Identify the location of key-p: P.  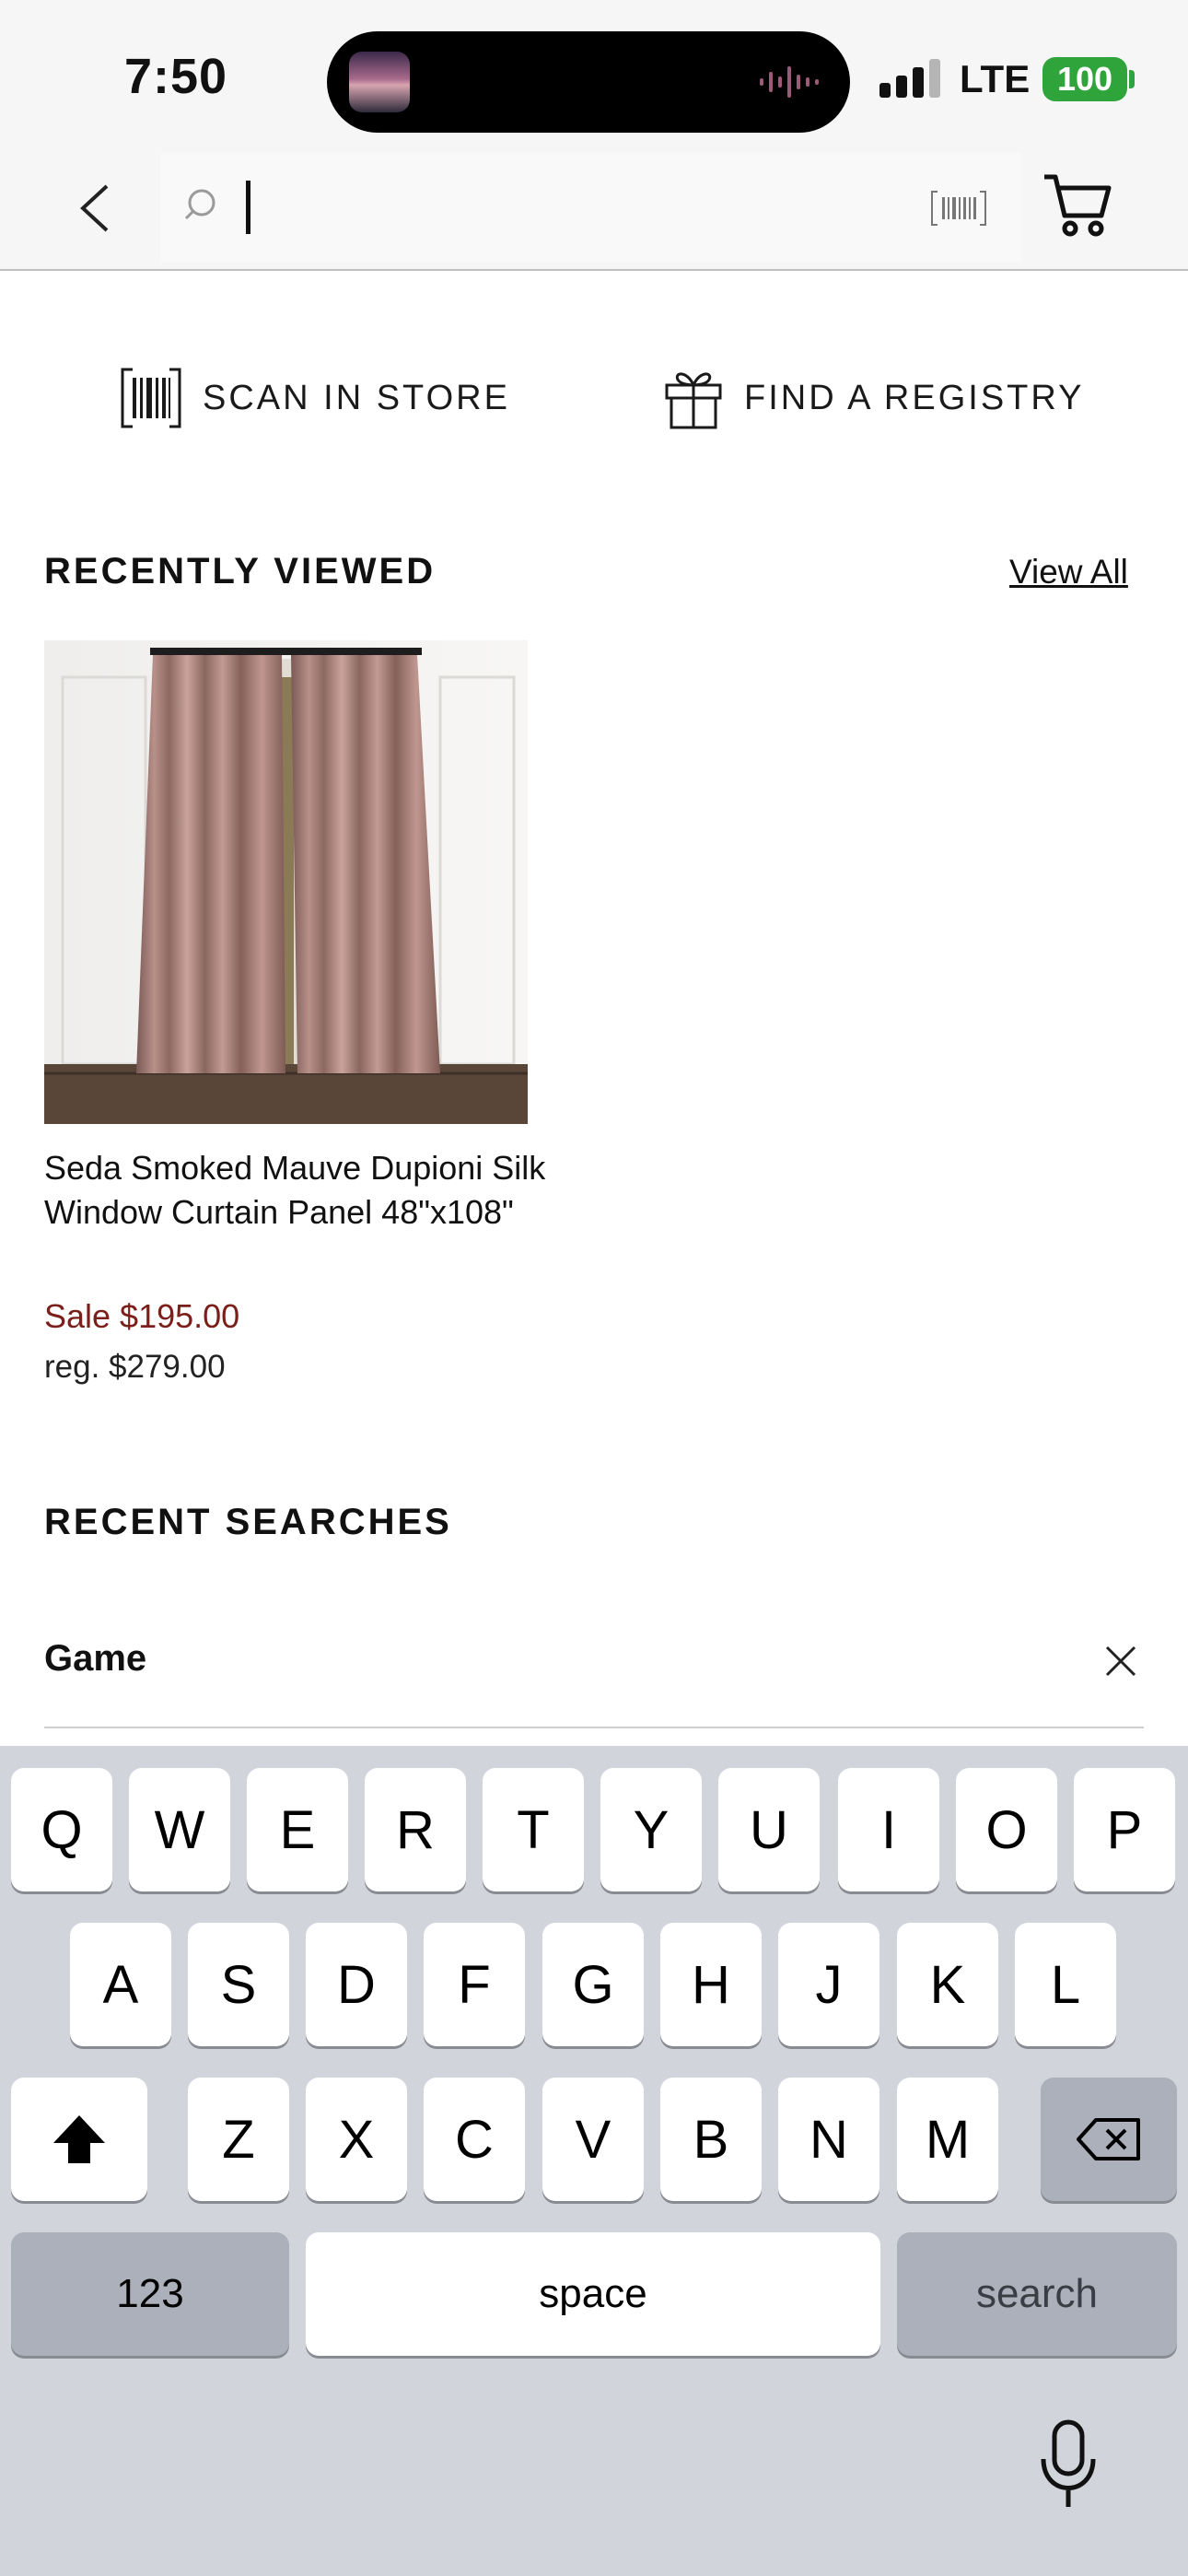
(1125, 1829).